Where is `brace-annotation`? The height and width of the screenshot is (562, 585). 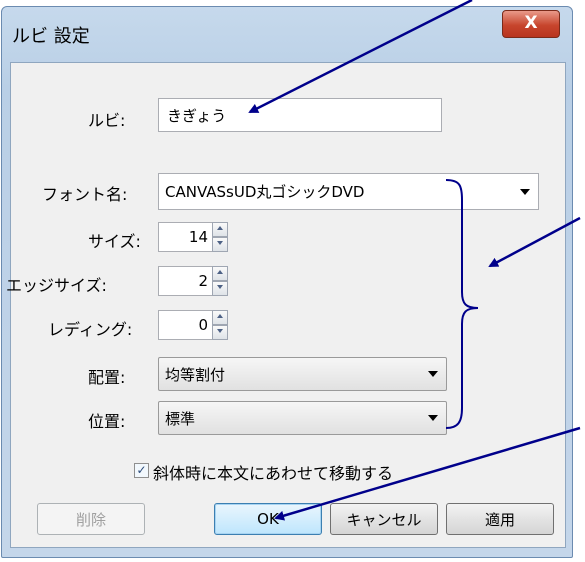
brace-annotation is located at coordinates (462, 304).